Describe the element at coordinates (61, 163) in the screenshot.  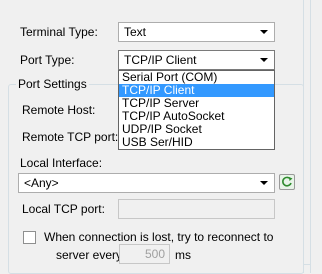
I see `local-interface-label: Local Interface:` at that location.